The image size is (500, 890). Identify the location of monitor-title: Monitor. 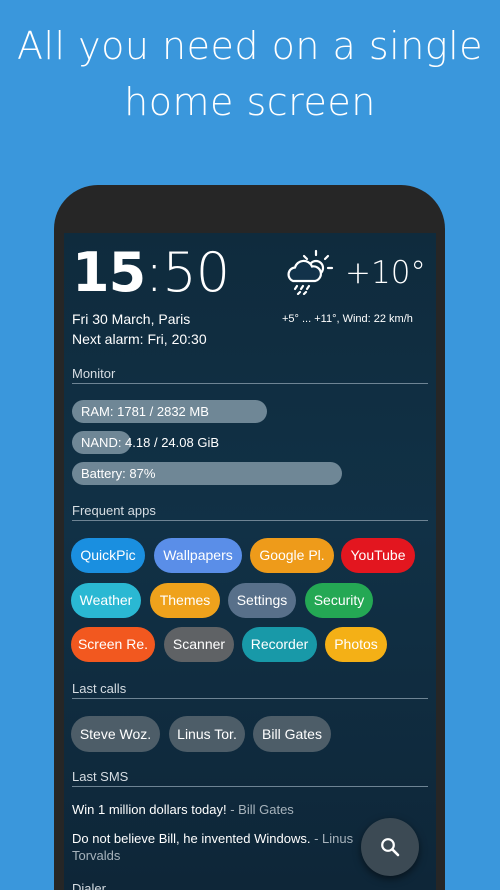
(94, 373).